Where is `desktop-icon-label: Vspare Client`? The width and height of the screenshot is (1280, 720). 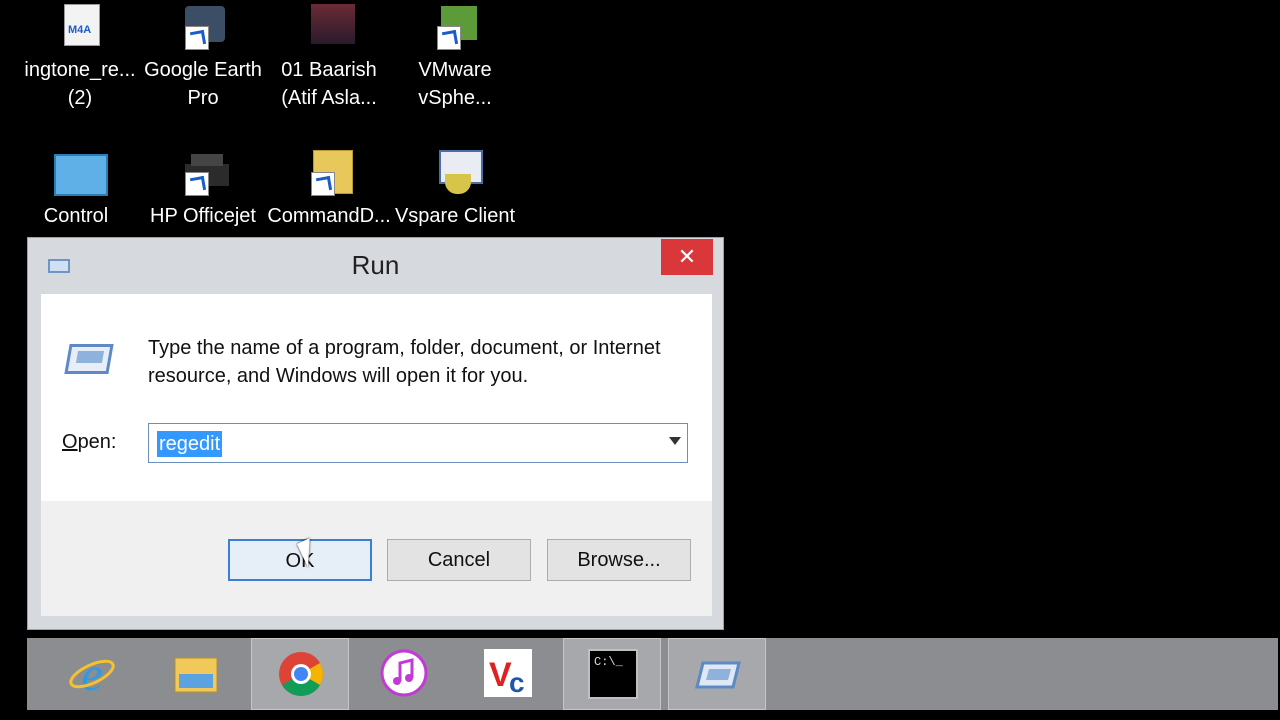
desktop-icon-label: Vspare Client is located at coordinates (455, 216).